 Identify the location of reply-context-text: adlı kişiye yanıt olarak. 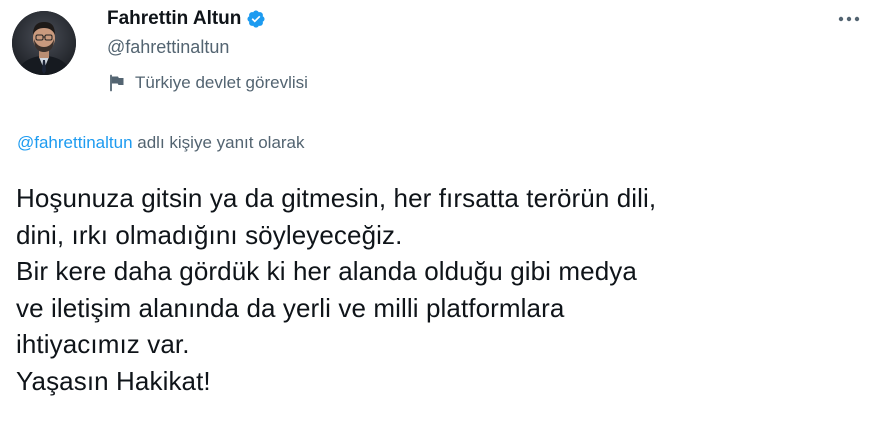
(218, 142).